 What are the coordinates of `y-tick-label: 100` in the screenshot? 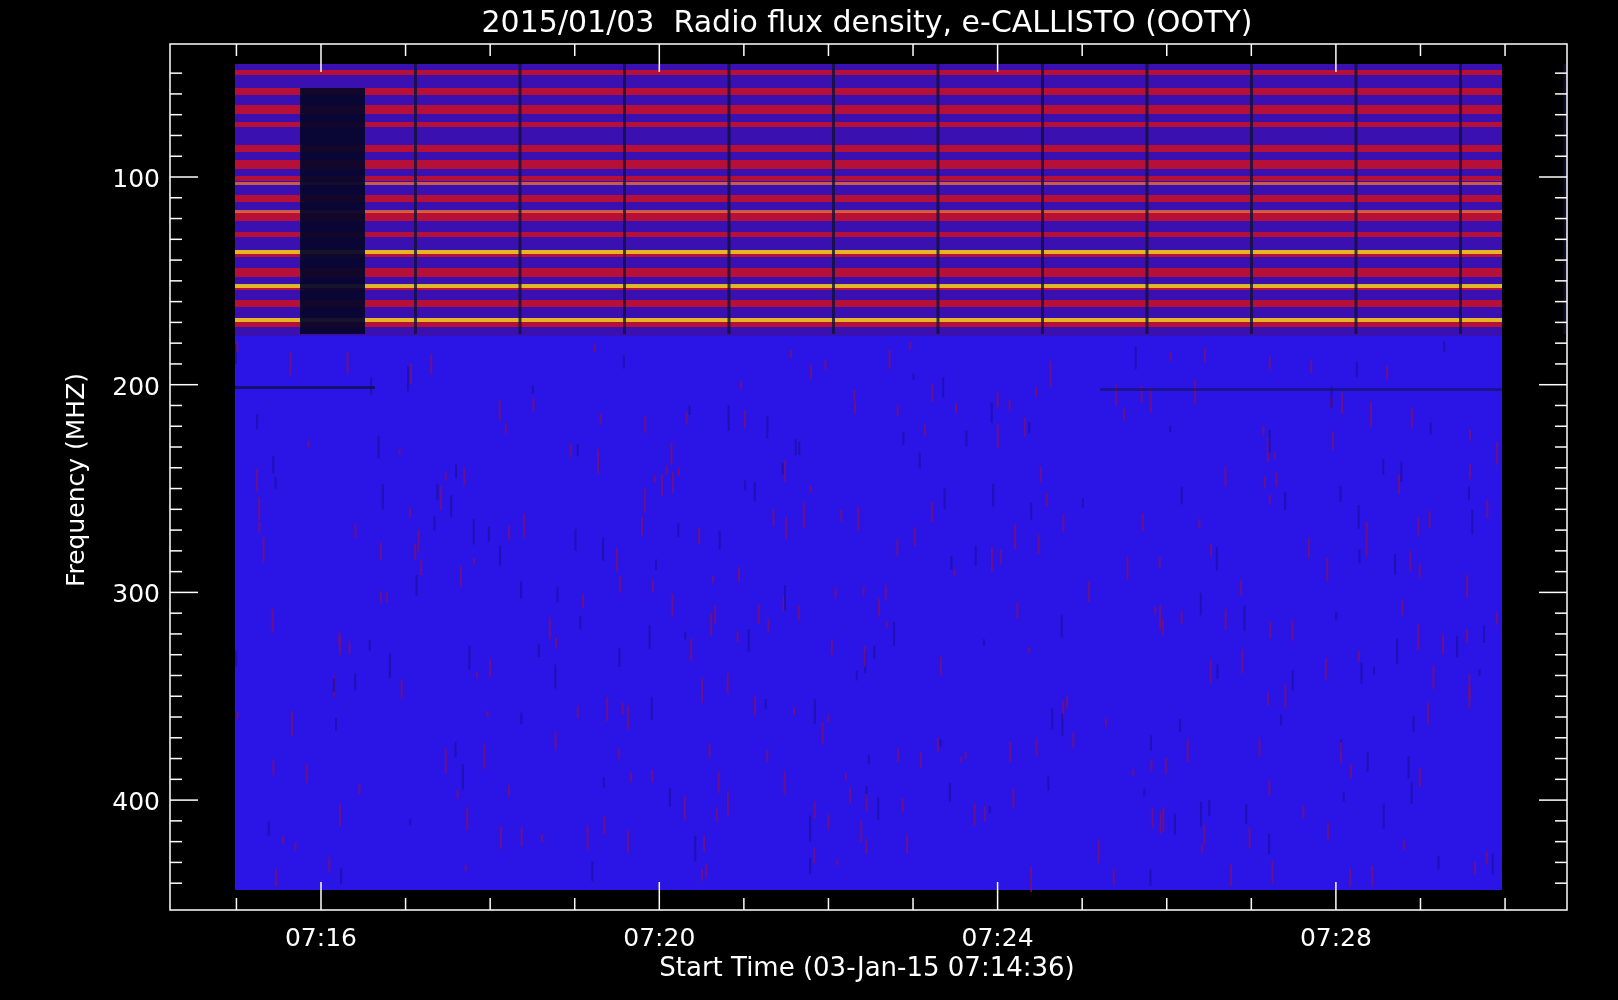 It's located at (136, 178).